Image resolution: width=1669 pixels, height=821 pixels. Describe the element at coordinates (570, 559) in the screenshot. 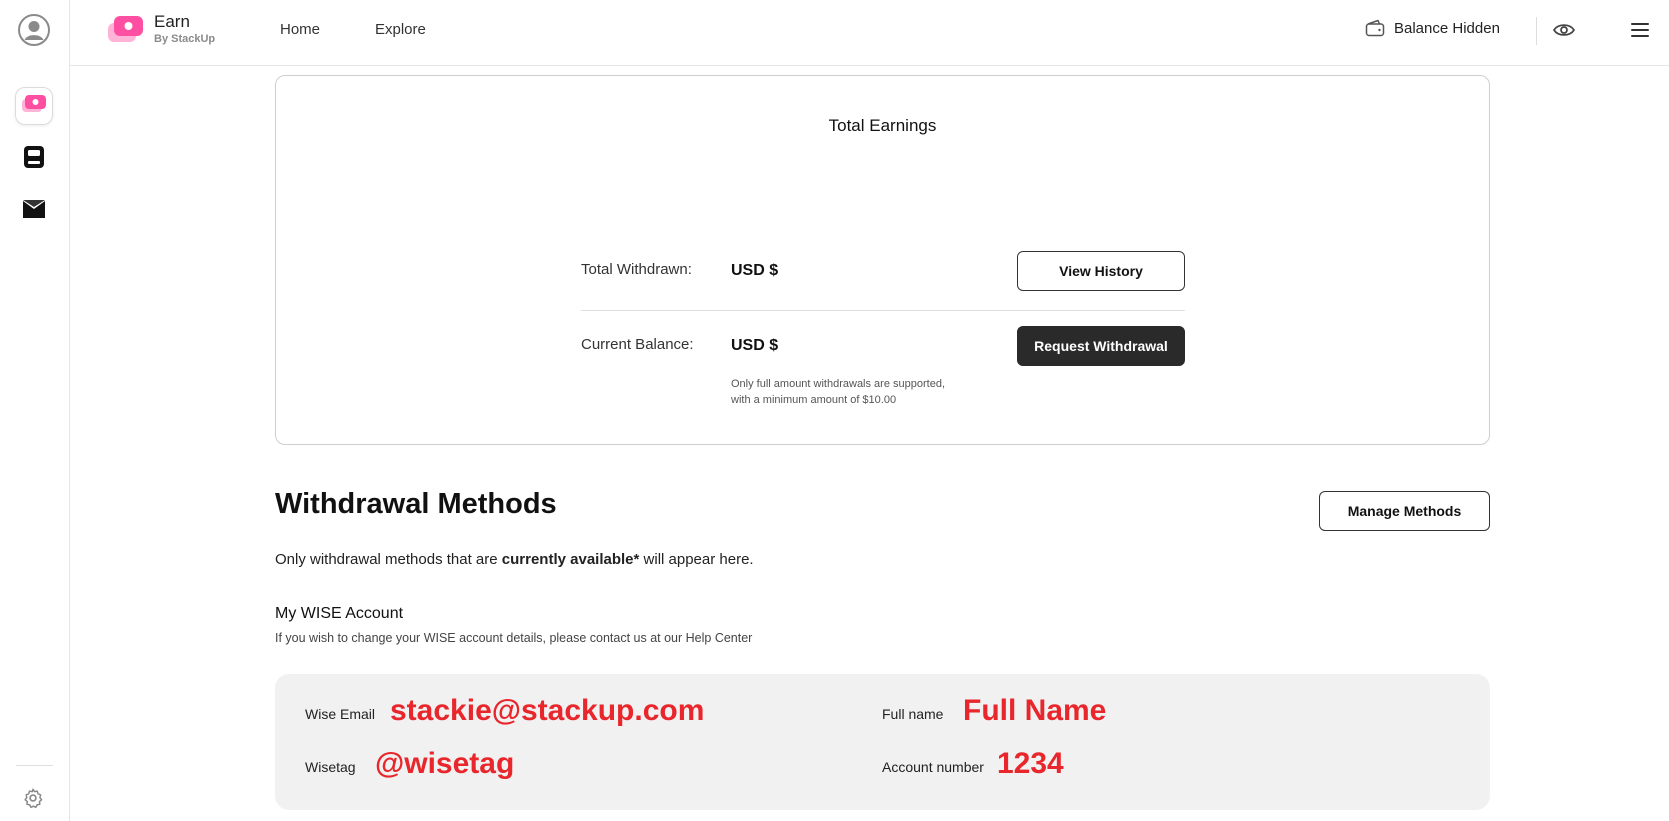

I see `desc-text-bold: currently available*` at that location.